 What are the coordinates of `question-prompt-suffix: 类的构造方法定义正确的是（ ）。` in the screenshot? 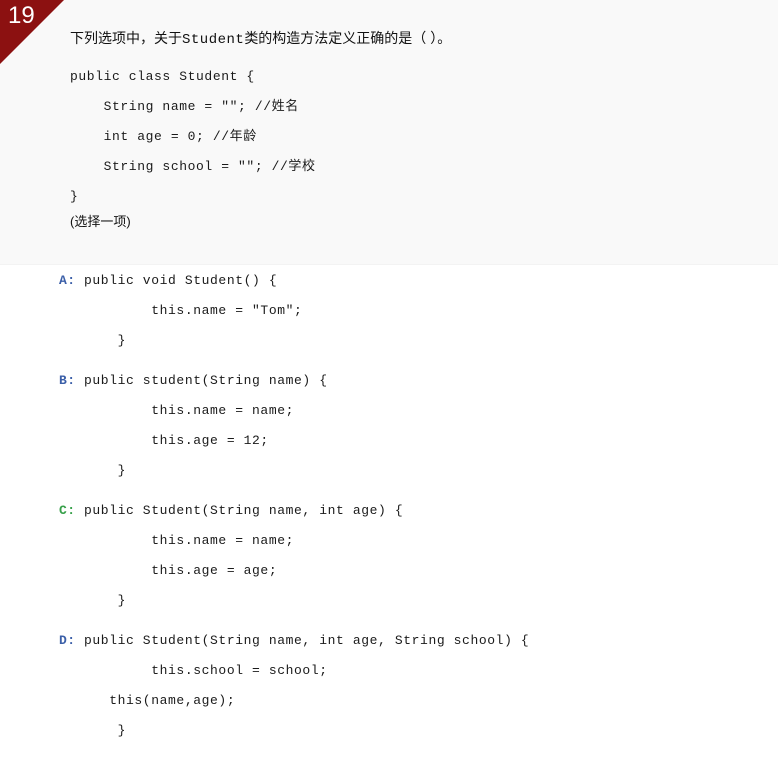 It's located at (348, 38).